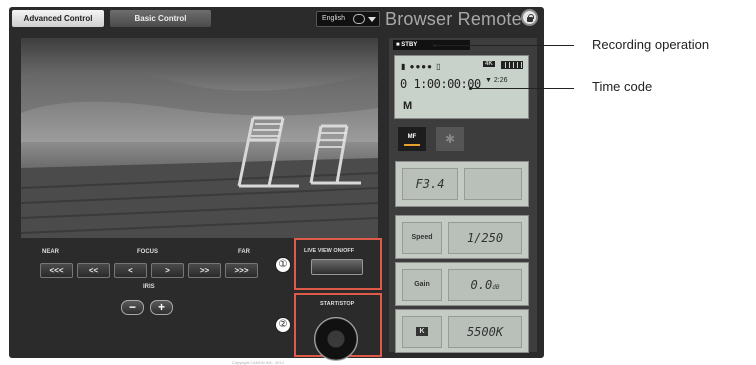  I want to click on focus-label: FOCUS, so click(147, 252).